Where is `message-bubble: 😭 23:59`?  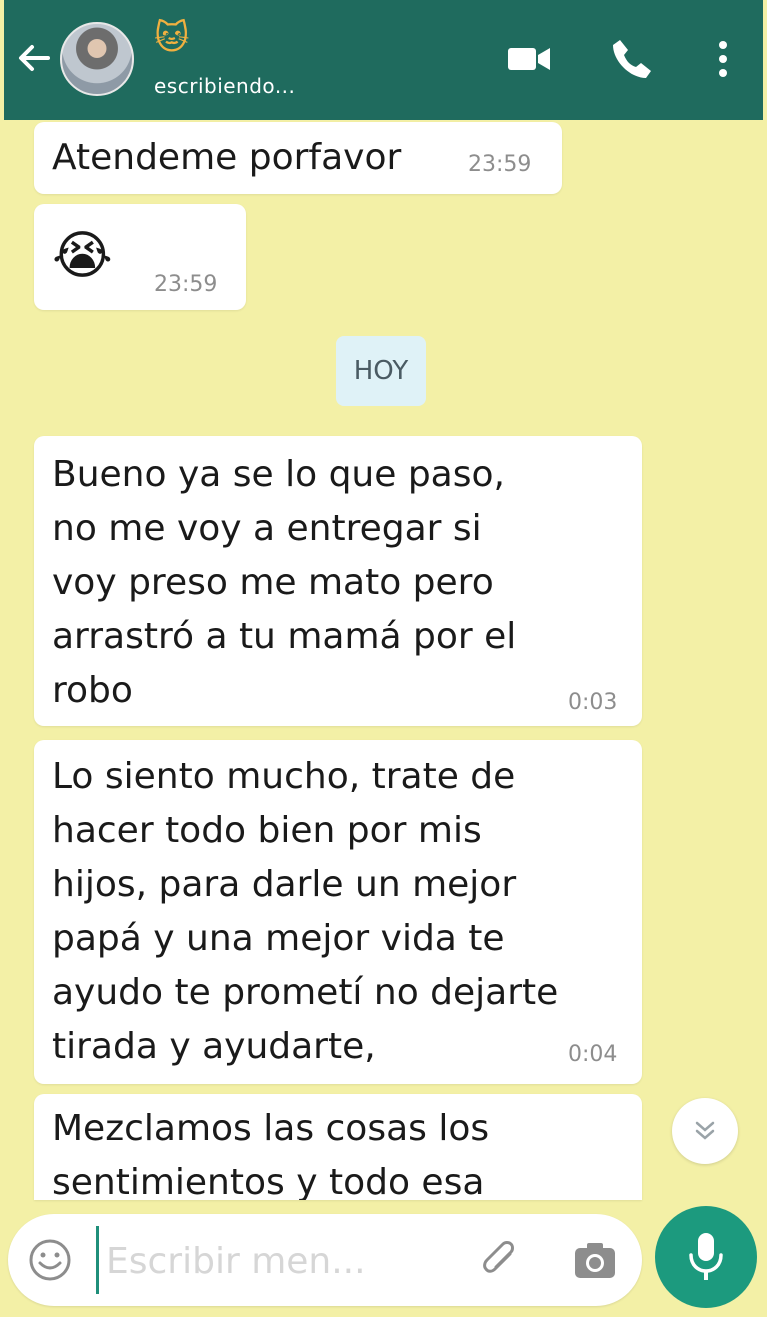
message-bubble: 😭 23:59 is located at coordinates (140, 257).